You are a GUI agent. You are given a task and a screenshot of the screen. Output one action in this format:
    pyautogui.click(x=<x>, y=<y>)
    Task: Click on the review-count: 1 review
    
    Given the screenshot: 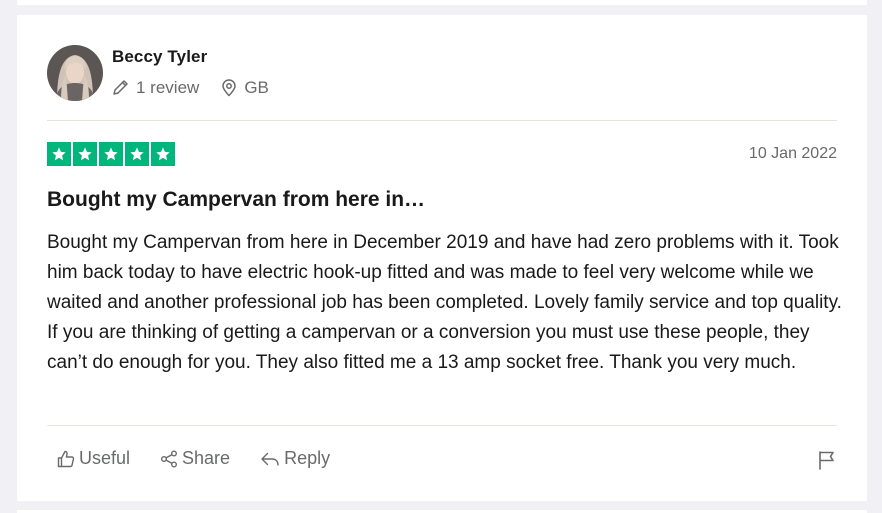 What is the action you would take?
    pyautogui.click(x=155, y=88)
    